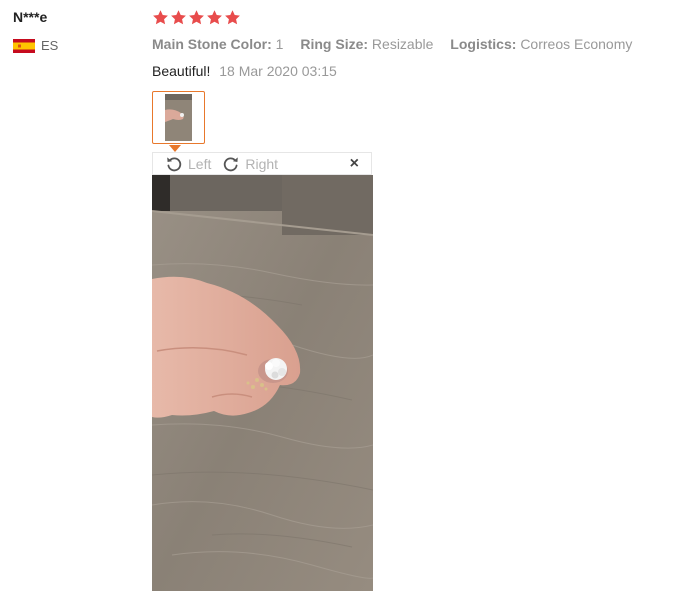 This screenshot has width=679, height=600. I want to click on review-line: Beautiful! 18 Mar 2020 03:15, so click(244, 71).